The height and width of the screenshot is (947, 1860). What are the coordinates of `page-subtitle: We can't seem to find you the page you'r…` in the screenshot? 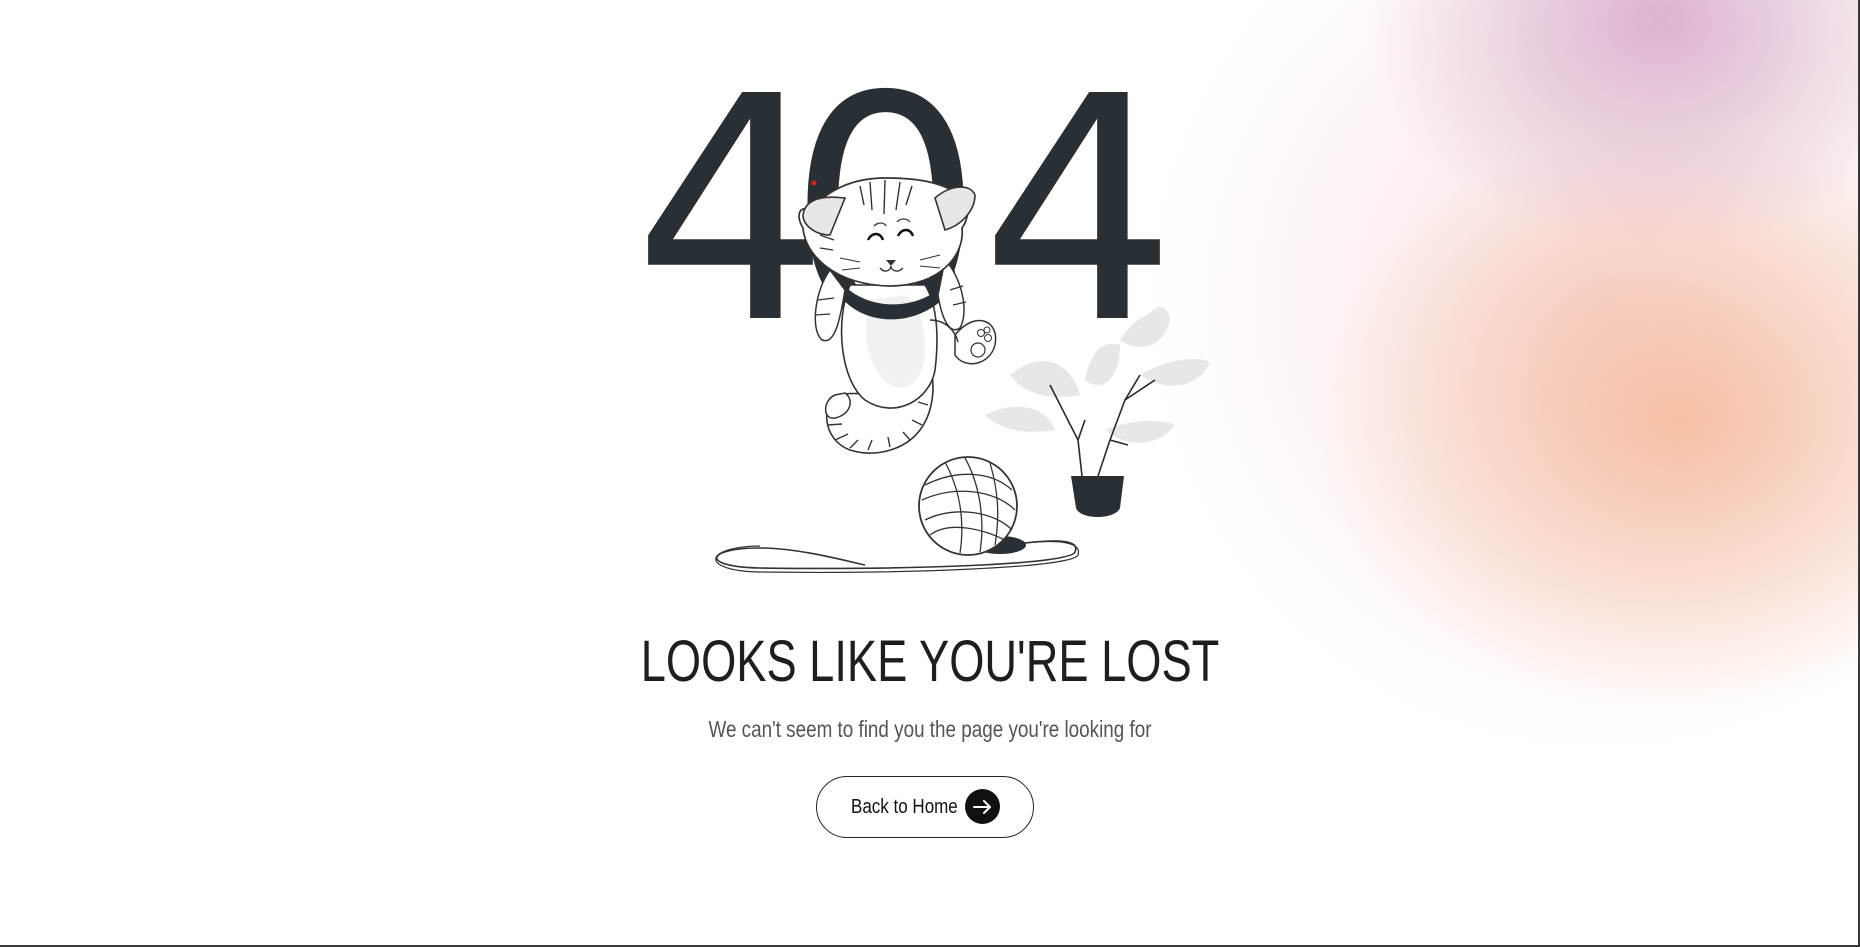 It's located at (930, 729).